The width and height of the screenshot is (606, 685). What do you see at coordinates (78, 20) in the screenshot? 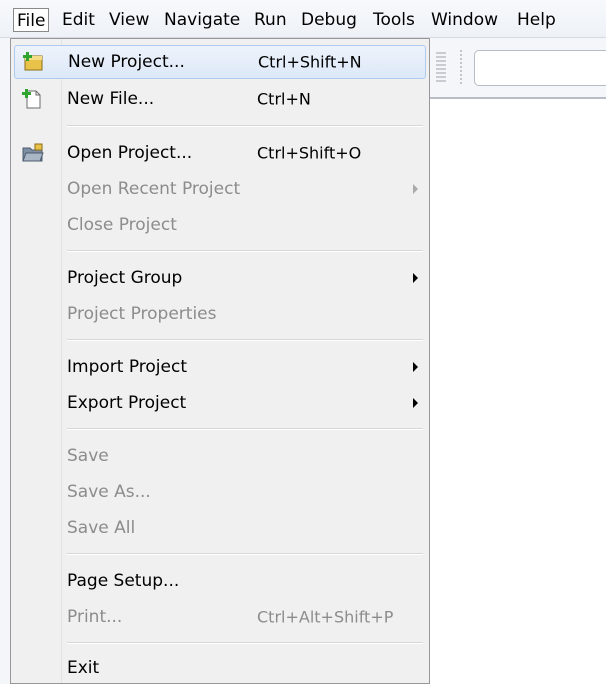
I see `menu-edit: Edit` at bounding box center [78, 20].